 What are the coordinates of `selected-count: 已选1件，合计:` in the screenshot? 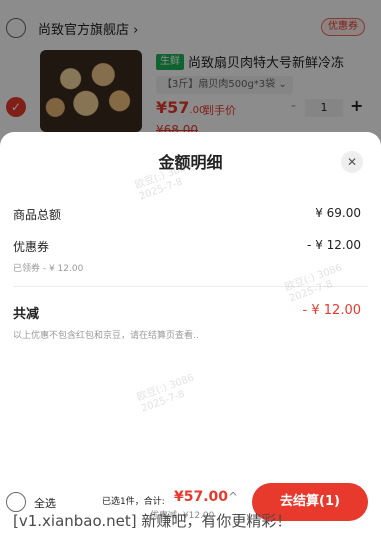 It's located at (133, 502).